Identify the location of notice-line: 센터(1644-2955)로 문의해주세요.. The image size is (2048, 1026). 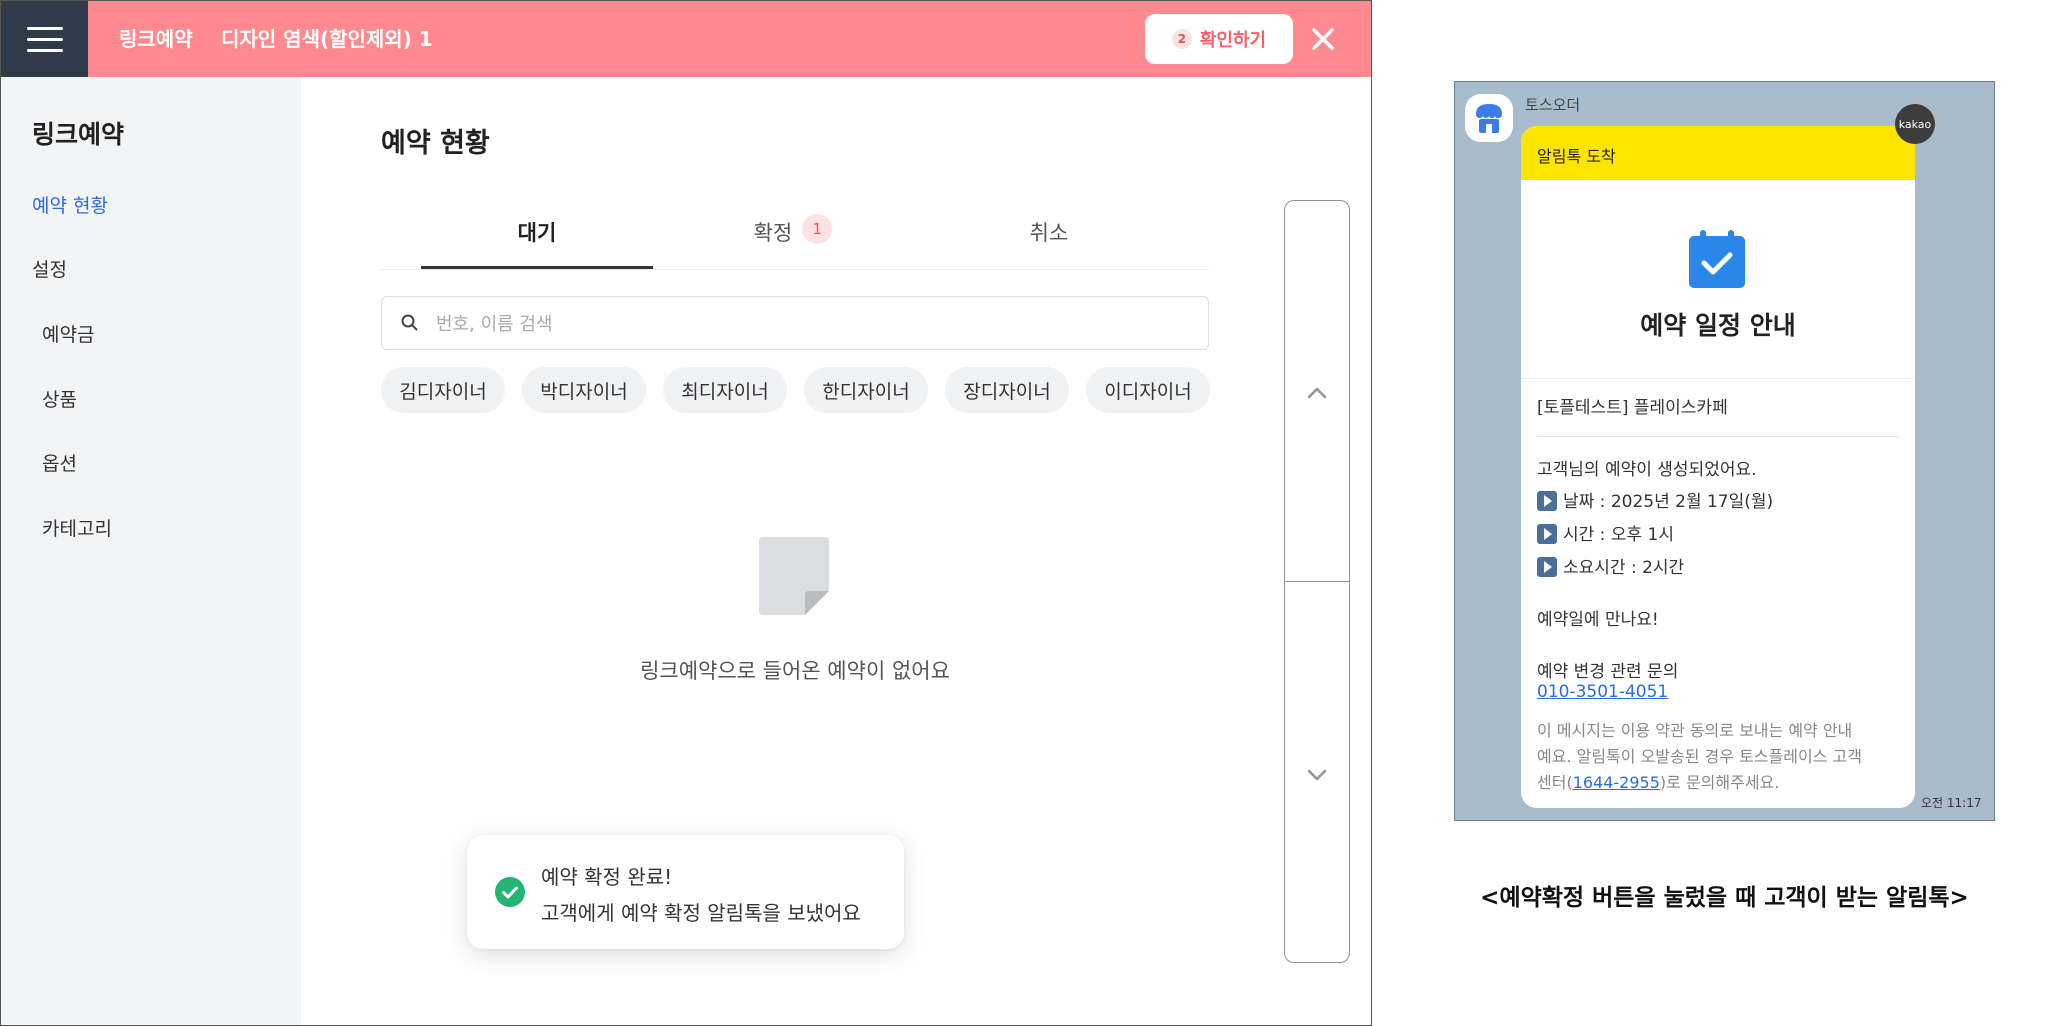
(1658, 781).